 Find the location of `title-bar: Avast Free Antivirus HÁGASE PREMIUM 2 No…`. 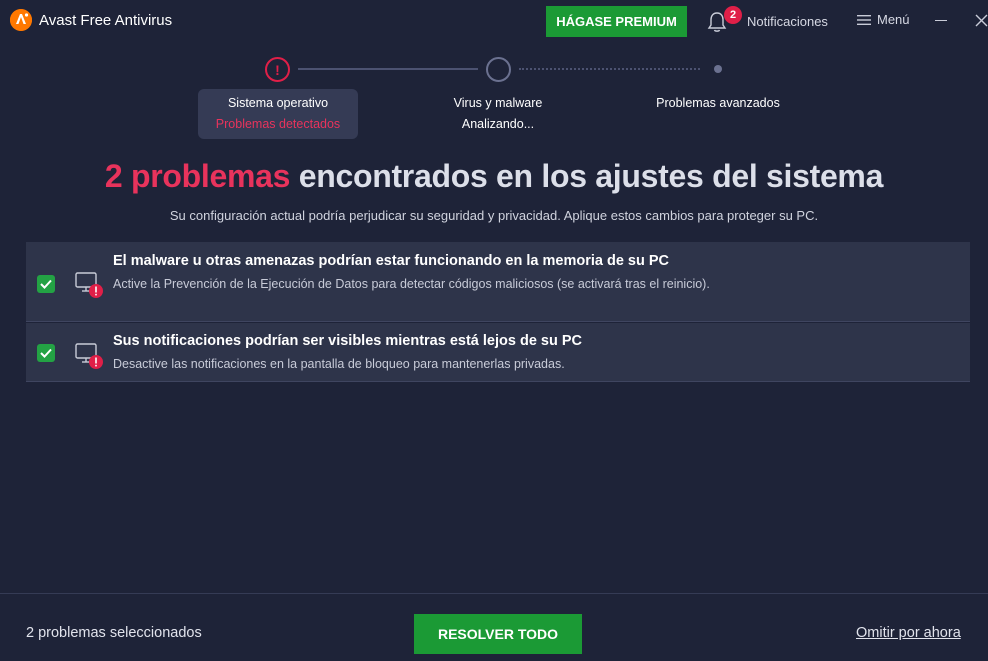

title-bar: Avast Free Antivirus HÁGASE PREMIUM 2 No… is located at coordinates (494, 21).